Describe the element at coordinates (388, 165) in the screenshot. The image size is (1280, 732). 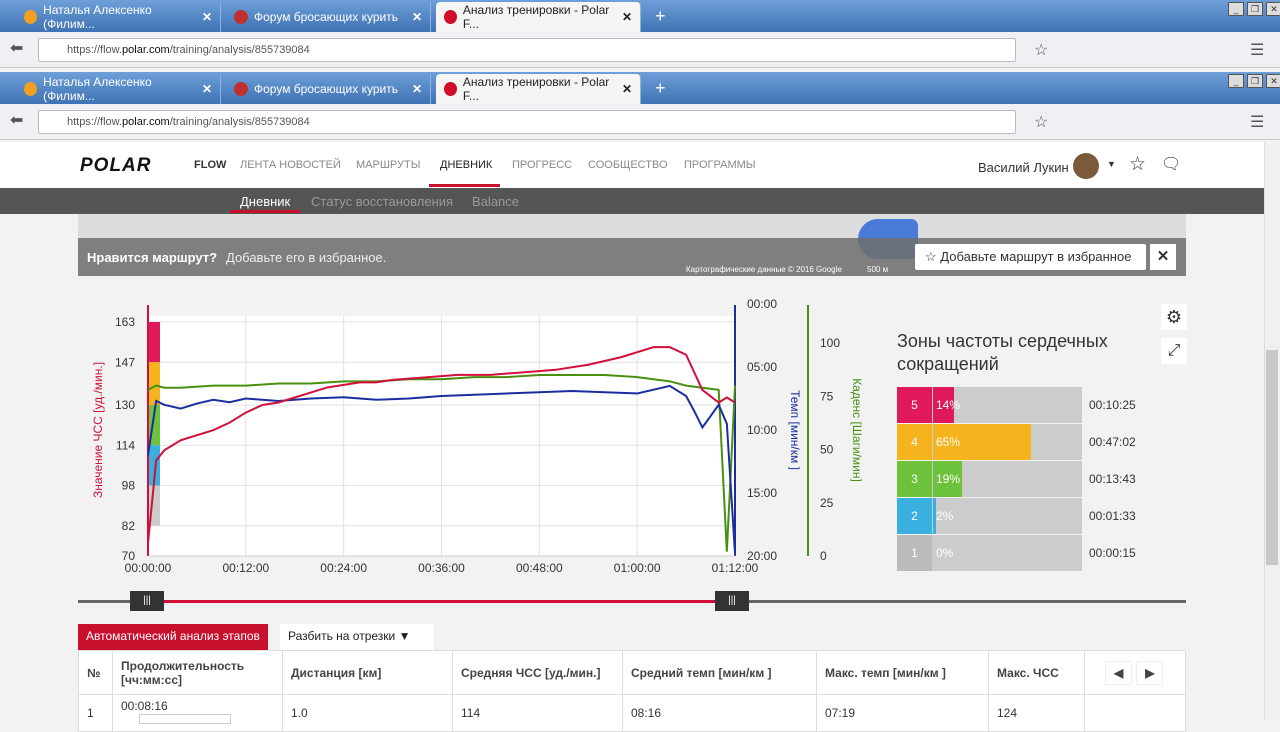
I see `nav-item: МАРШРУТЫ` at that location.